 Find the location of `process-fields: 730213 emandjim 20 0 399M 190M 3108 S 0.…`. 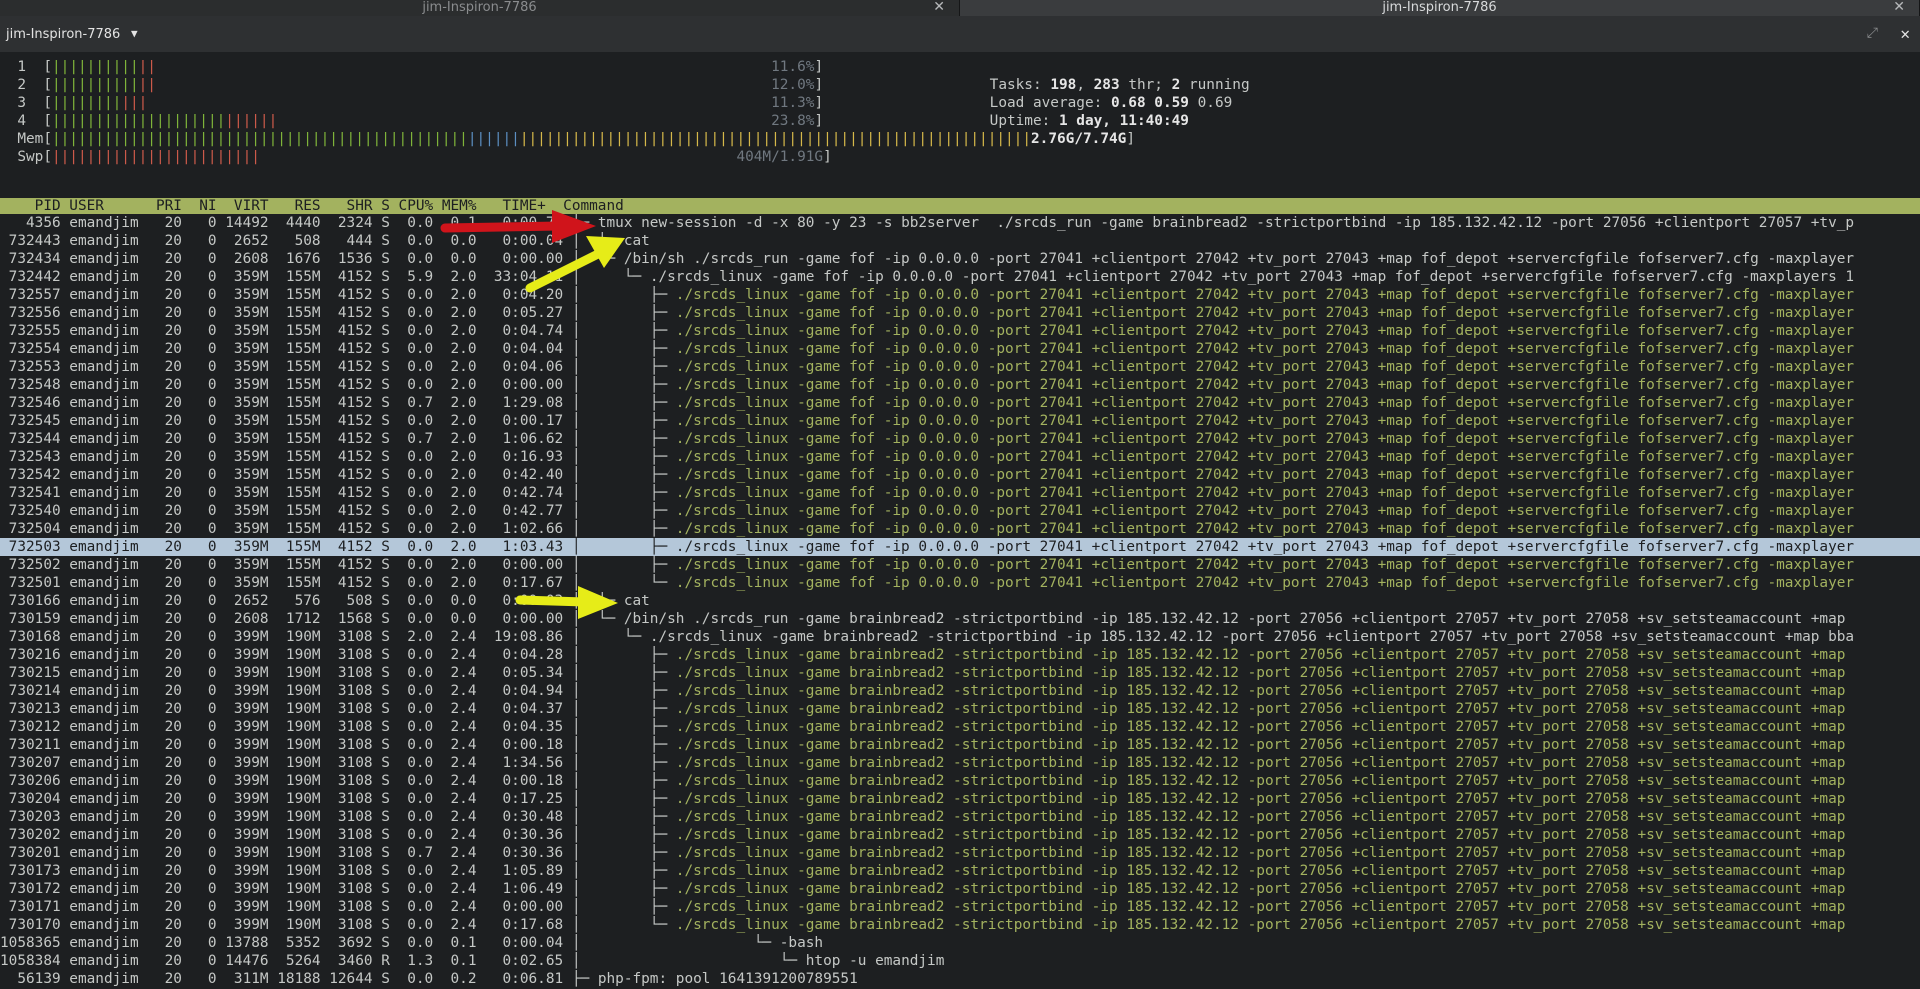

process-fields: 730213 emandjim 20 0 399M 190M 3108 S 0.… is located at coordinates (286, 709).